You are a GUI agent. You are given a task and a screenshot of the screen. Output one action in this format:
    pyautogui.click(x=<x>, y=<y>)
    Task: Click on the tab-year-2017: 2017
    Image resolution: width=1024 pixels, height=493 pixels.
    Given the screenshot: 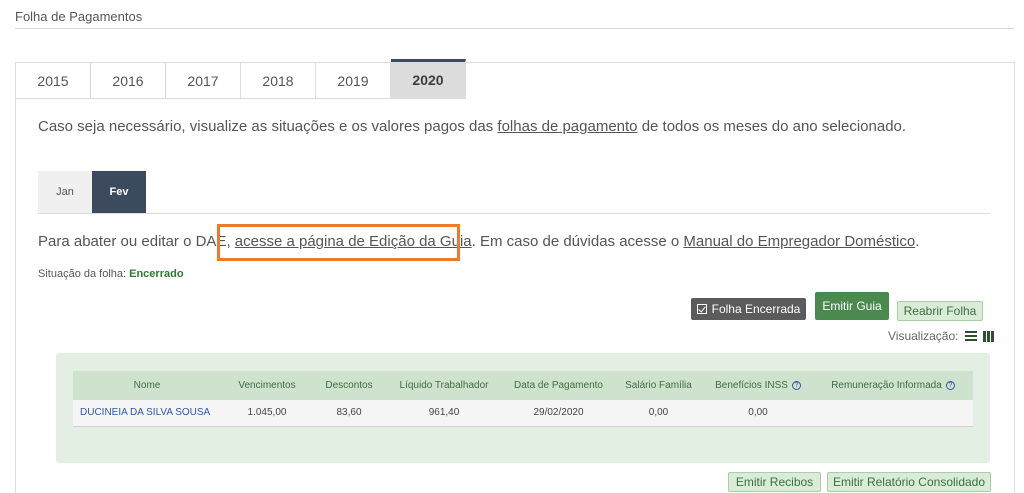 What is the action you would take?
    pyautogui.click(x=203, y=81)
    